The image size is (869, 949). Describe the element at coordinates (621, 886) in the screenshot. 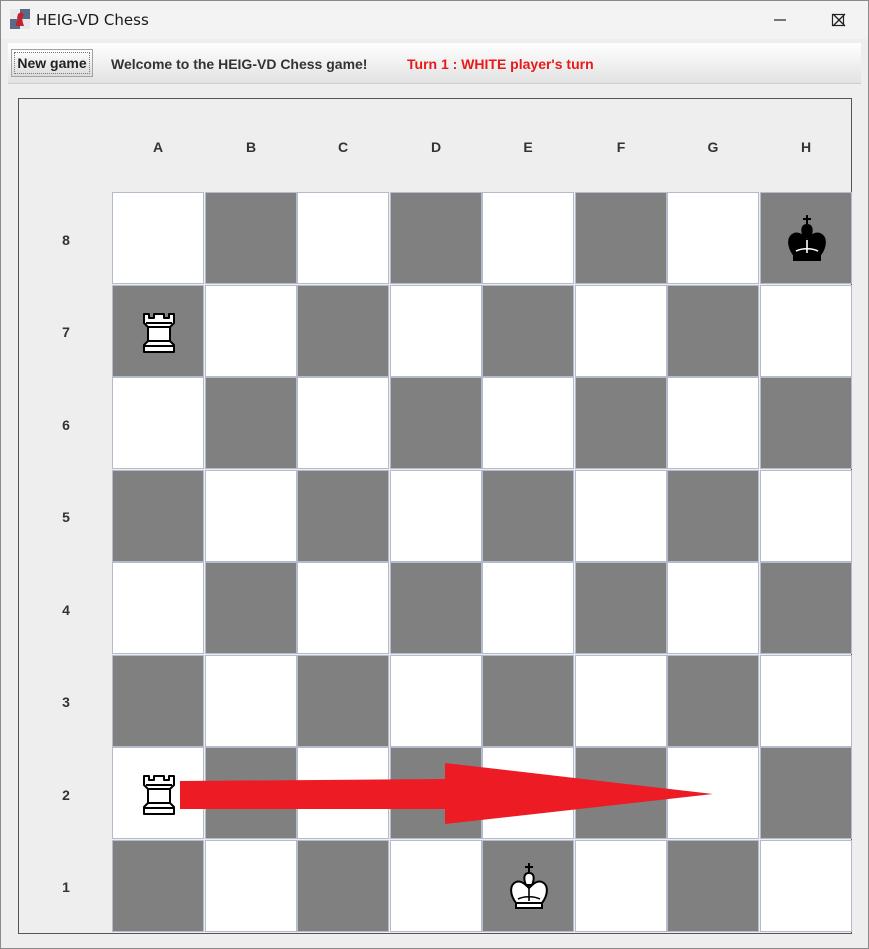

I see `square-f1` at that location.